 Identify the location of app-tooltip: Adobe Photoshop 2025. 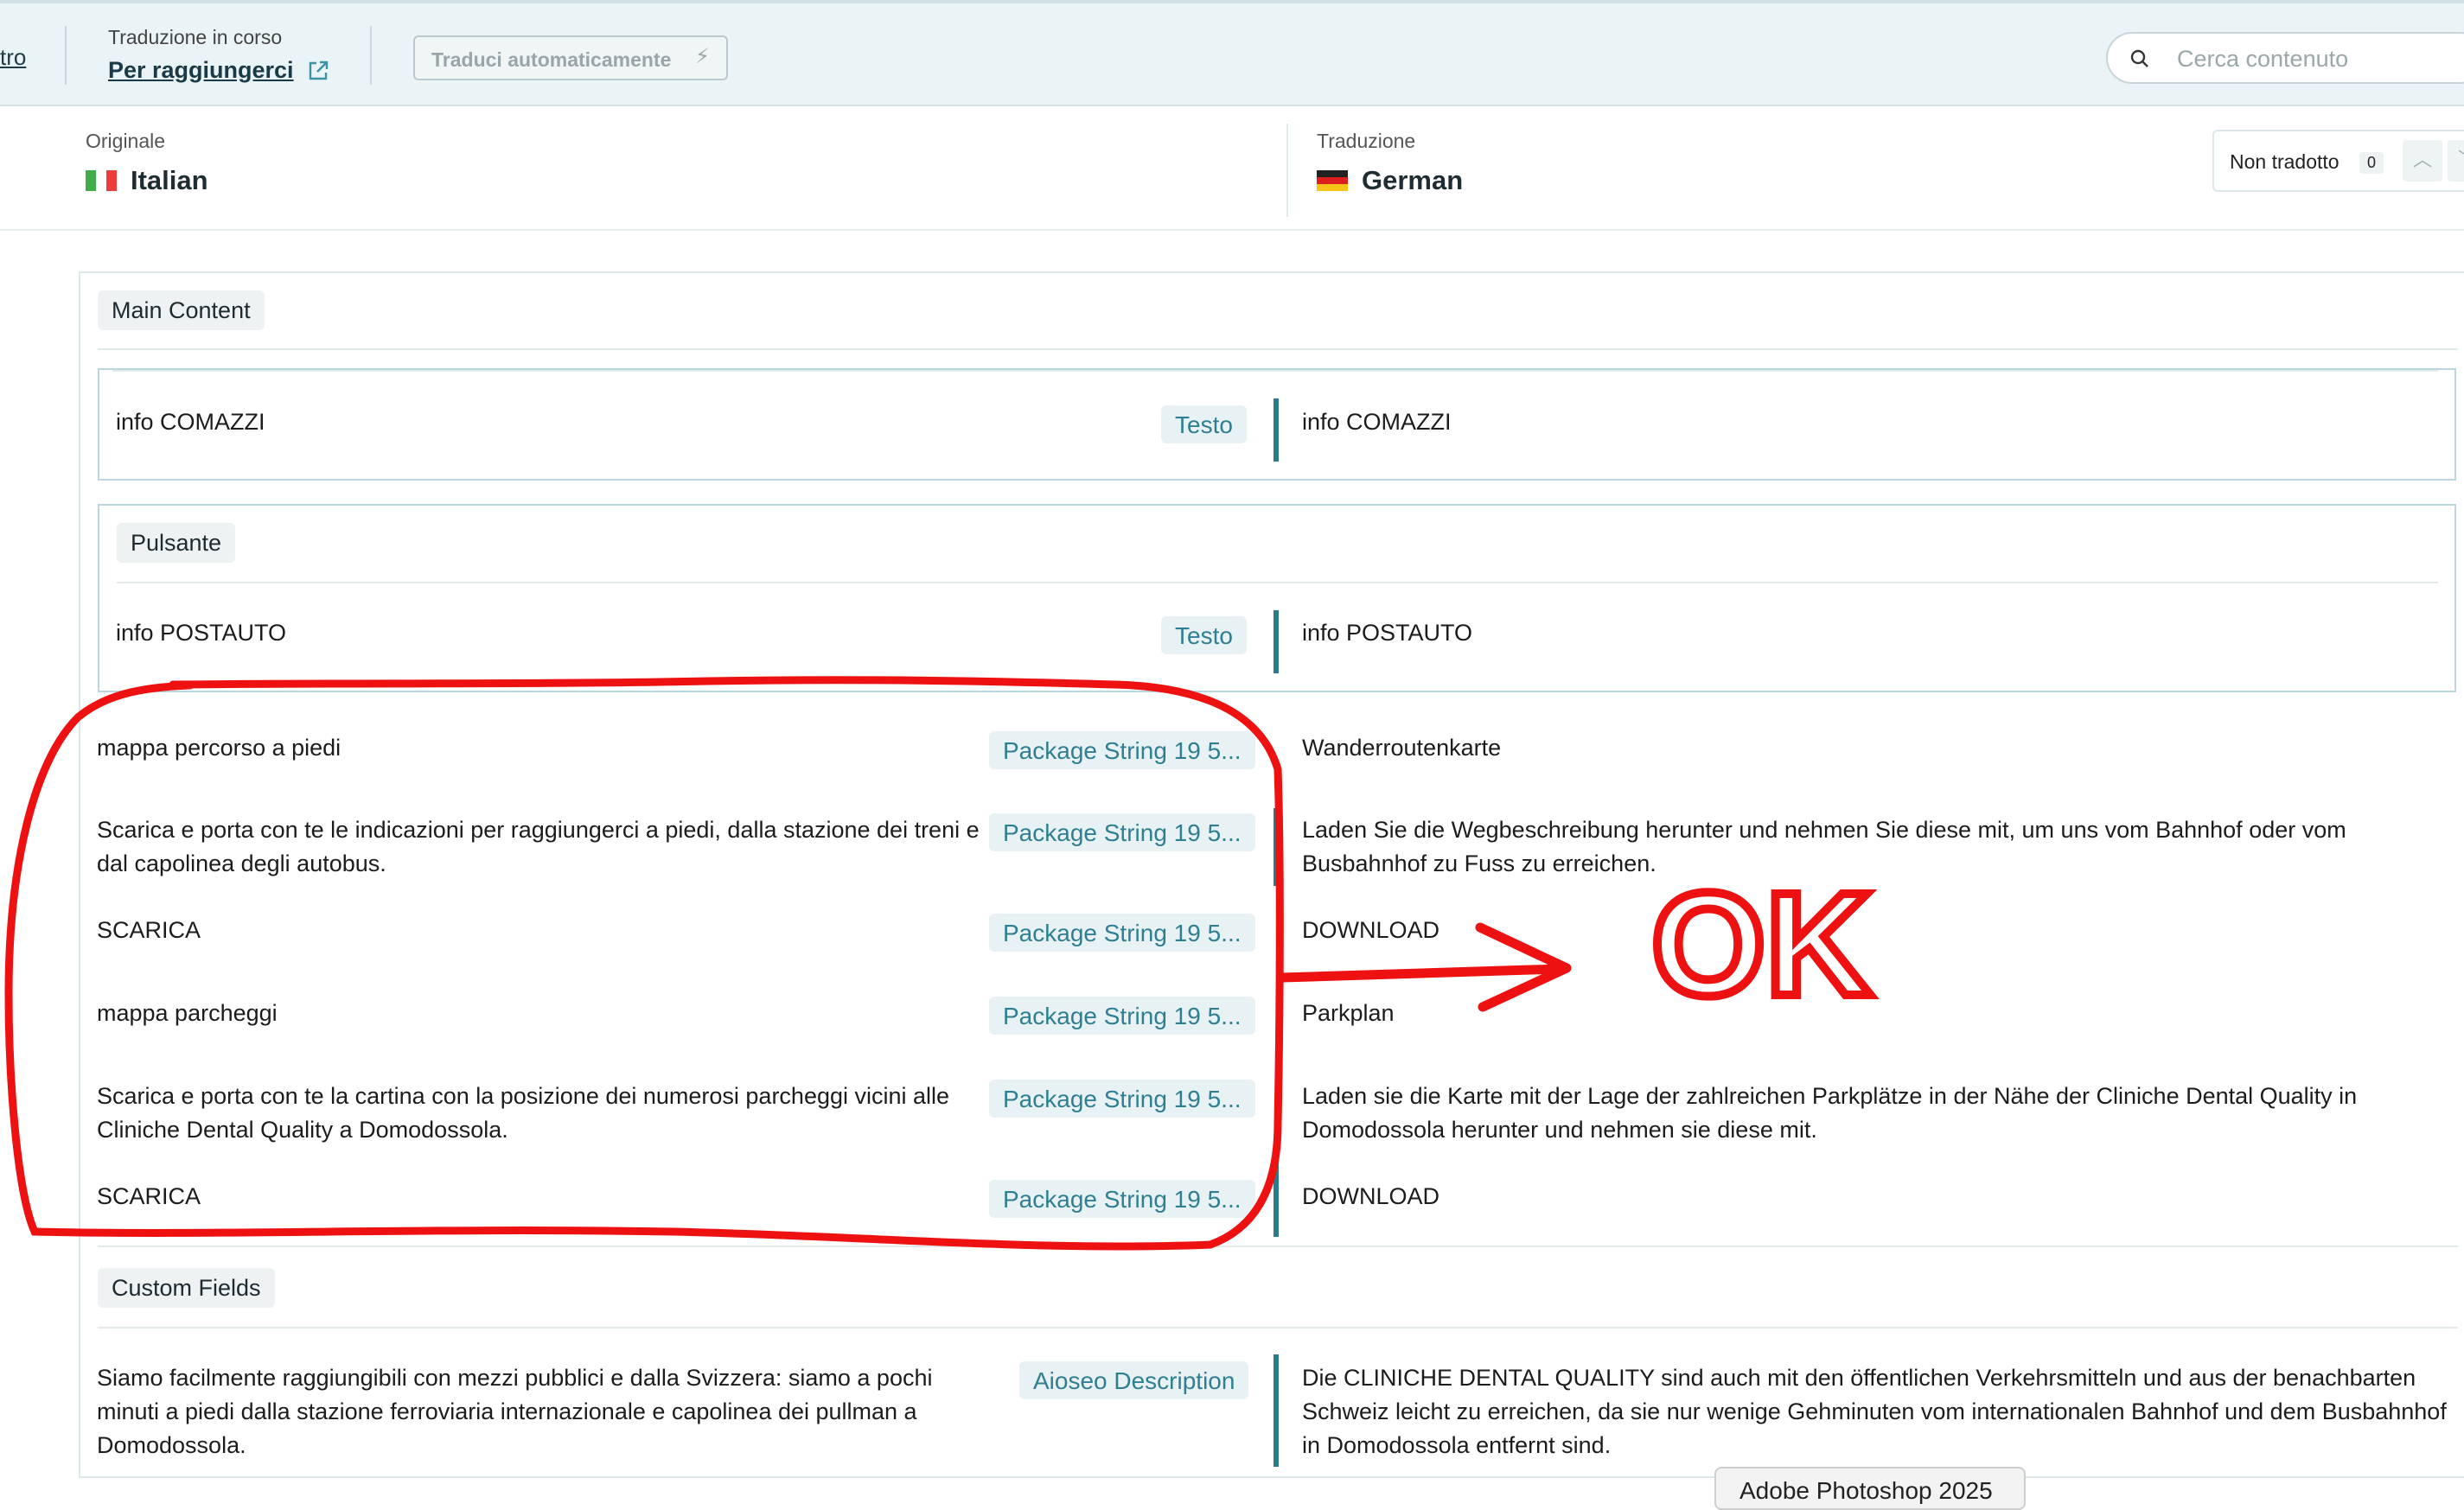
(1870, 1488).